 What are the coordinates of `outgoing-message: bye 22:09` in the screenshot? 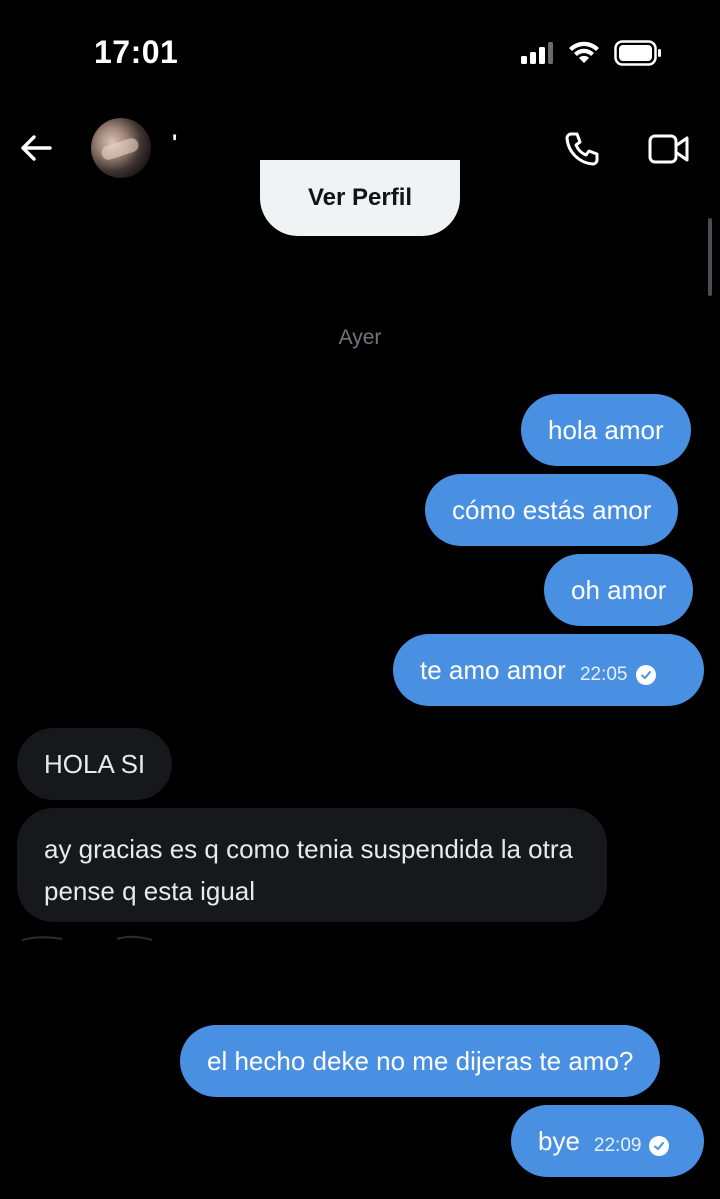 It's located at (607, 1141).